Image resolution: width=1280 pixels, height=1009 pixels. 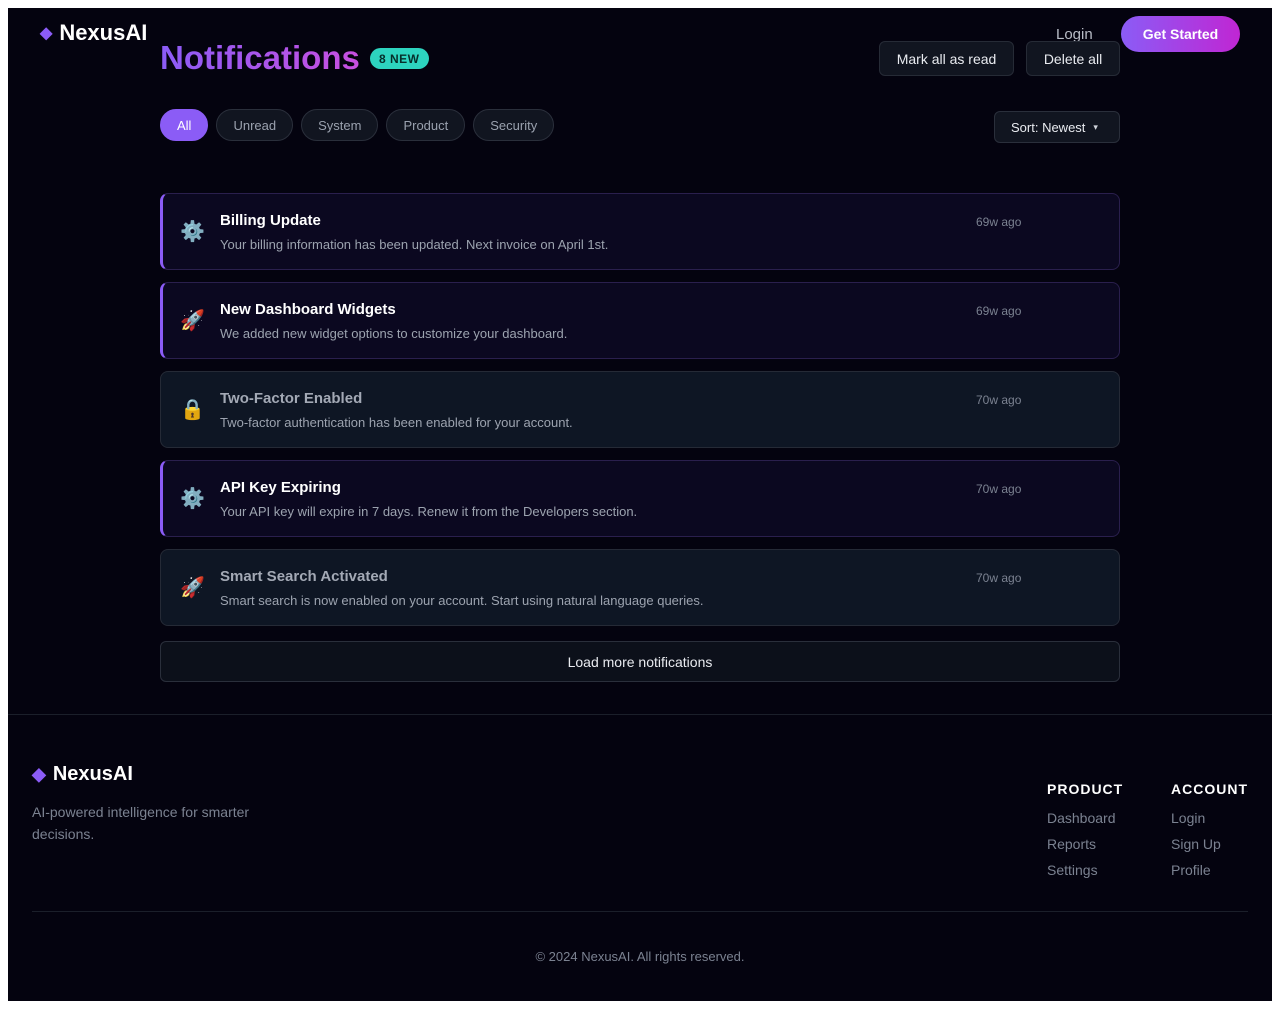 What do you see at coordinates (291, 398) in the screenshot?
I see `notification-title: Two-Factor Enabled` at bounding box center [291, 398].